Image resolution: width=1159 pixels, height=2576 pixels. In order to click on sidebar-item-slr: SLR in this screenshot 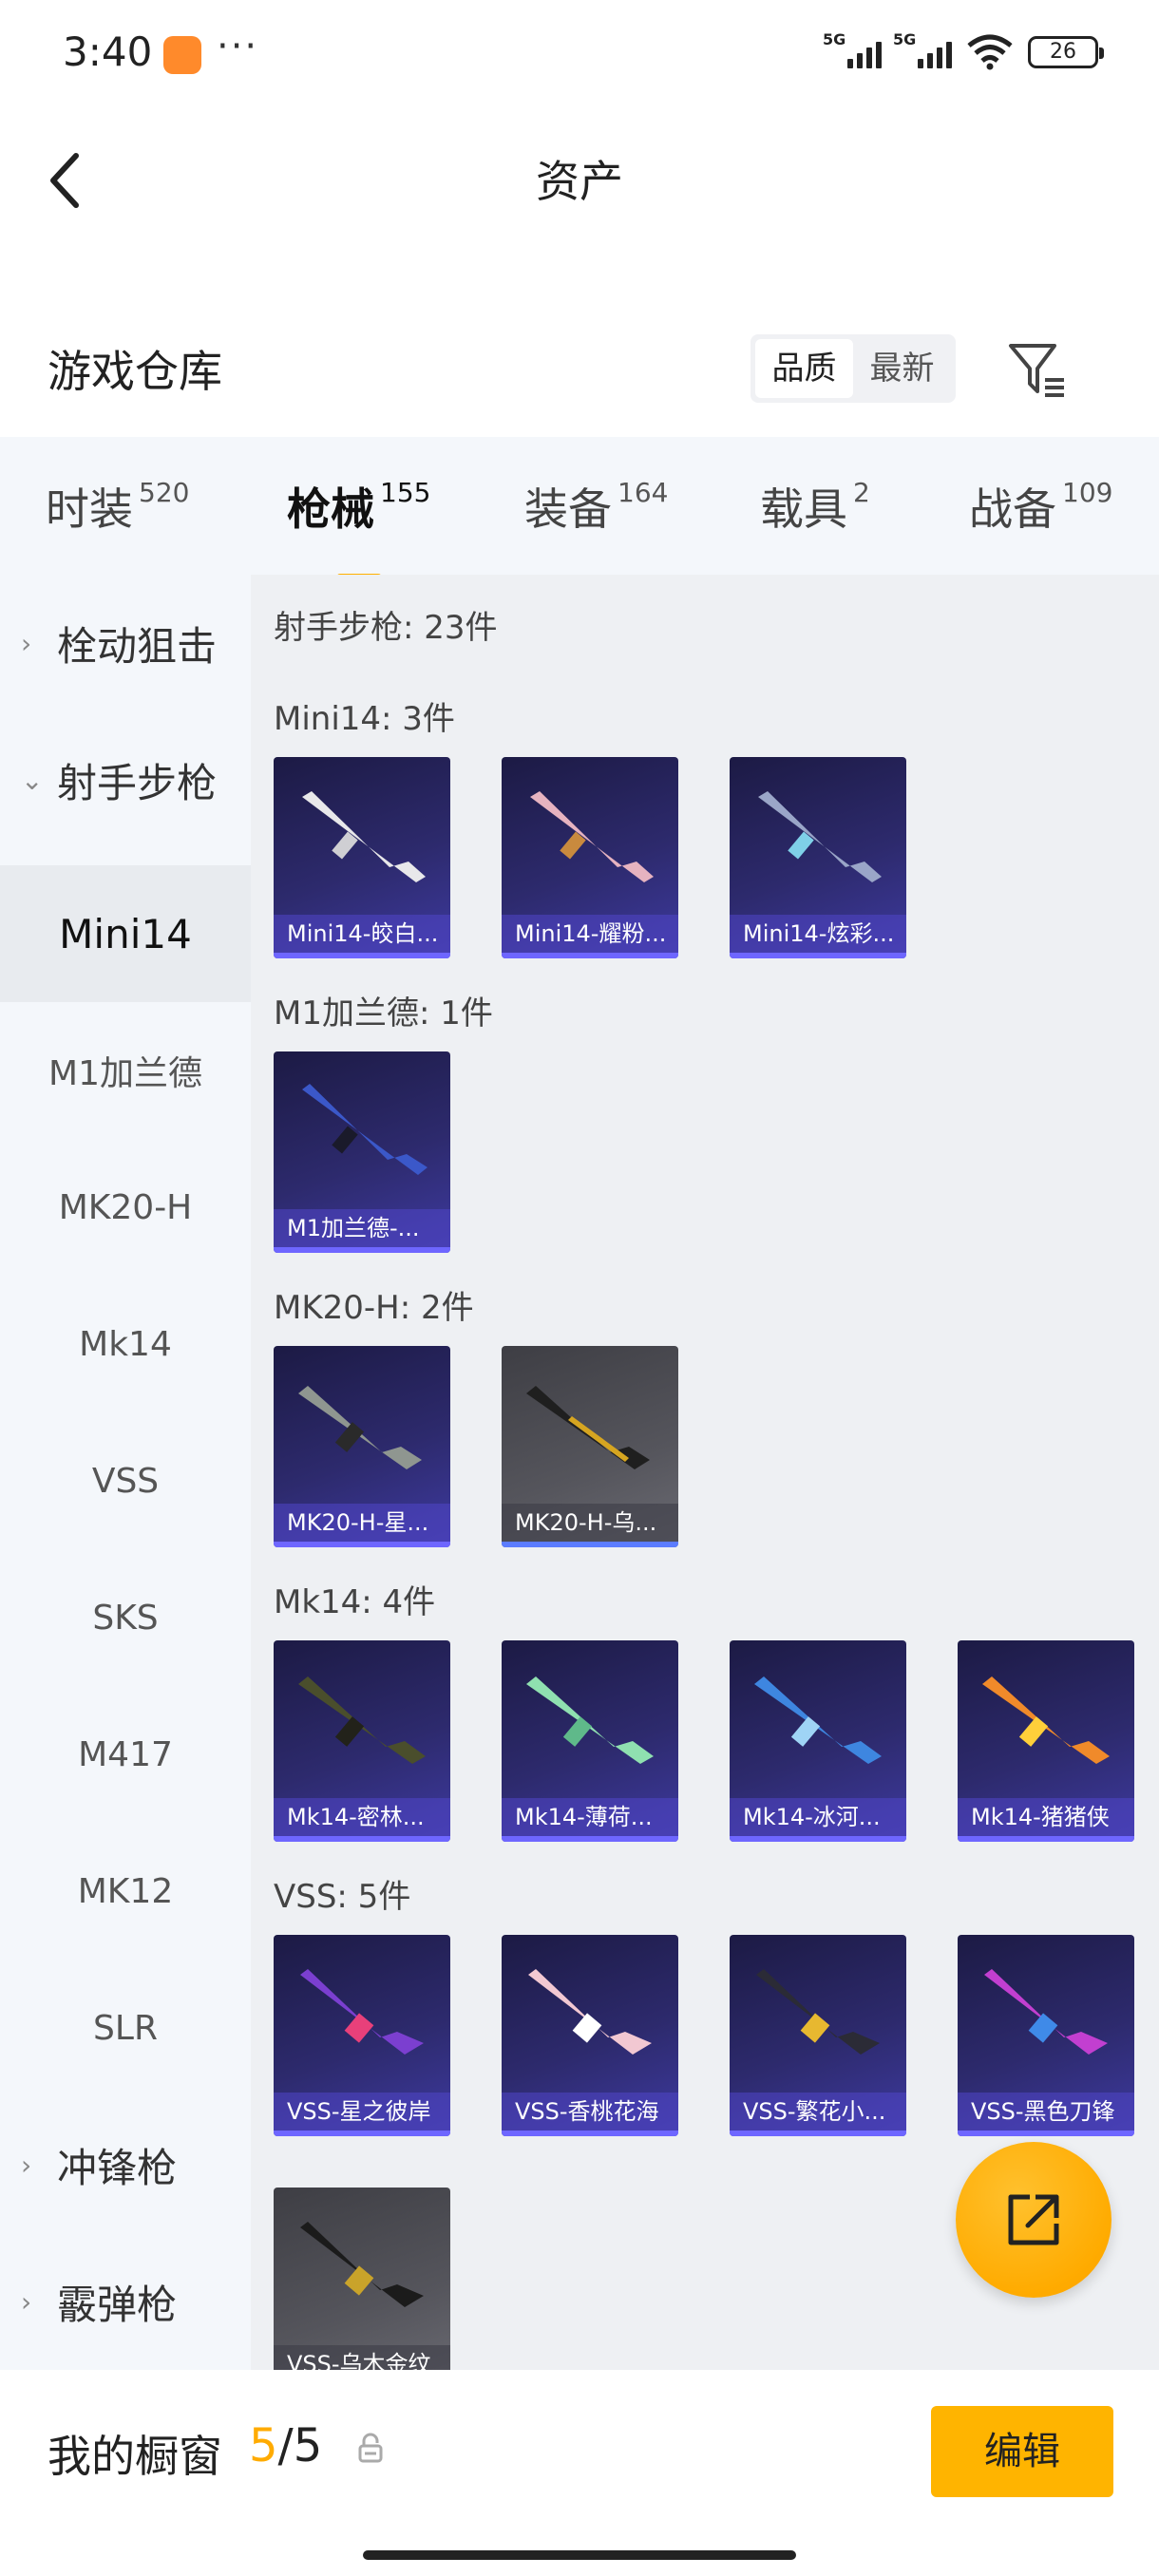, I will do `click(125, 2028)`.